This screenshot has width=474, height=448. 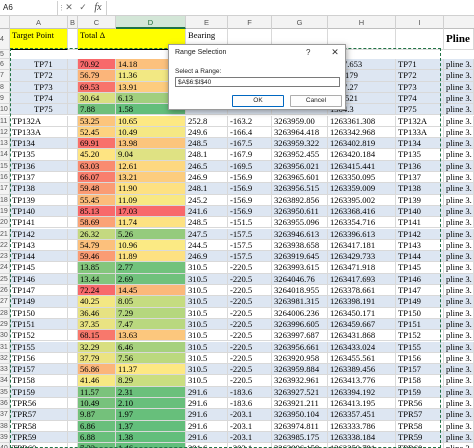 What do you see at coordinates (5, 200) in the screenshot?
I see `row-number: 18` at bounding box center [5, 200].